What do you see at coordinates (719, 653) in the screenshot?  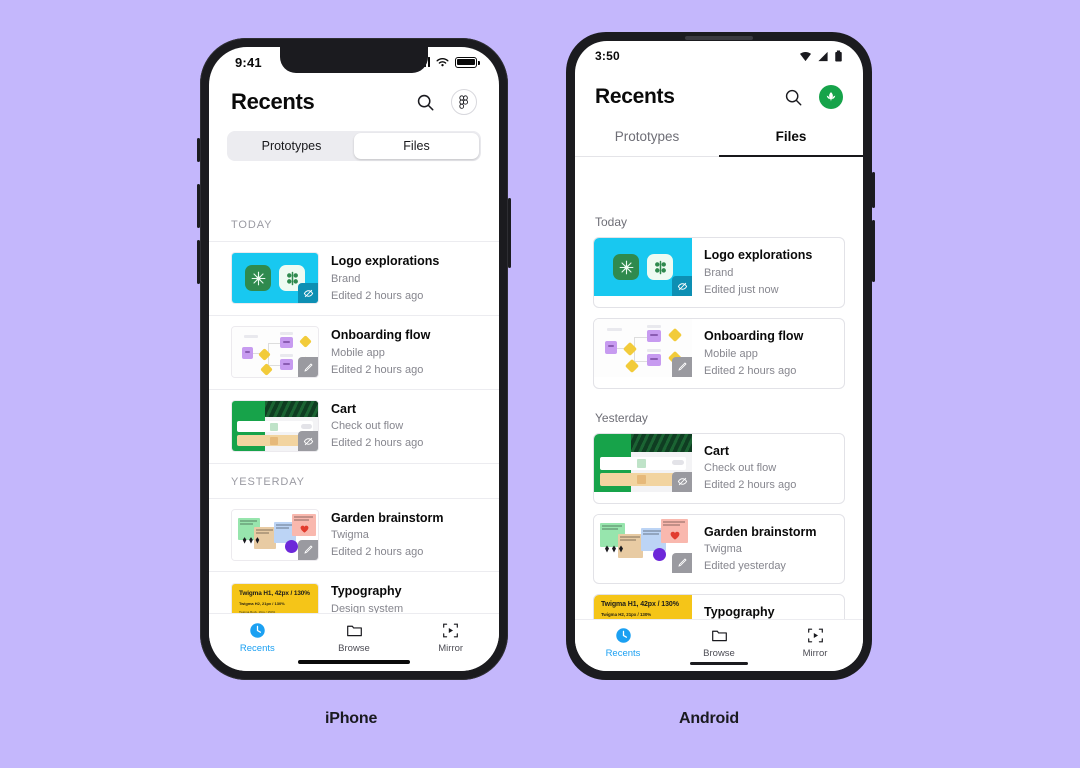 I see `tab-label: Browse` at bounding box center [719, 653].